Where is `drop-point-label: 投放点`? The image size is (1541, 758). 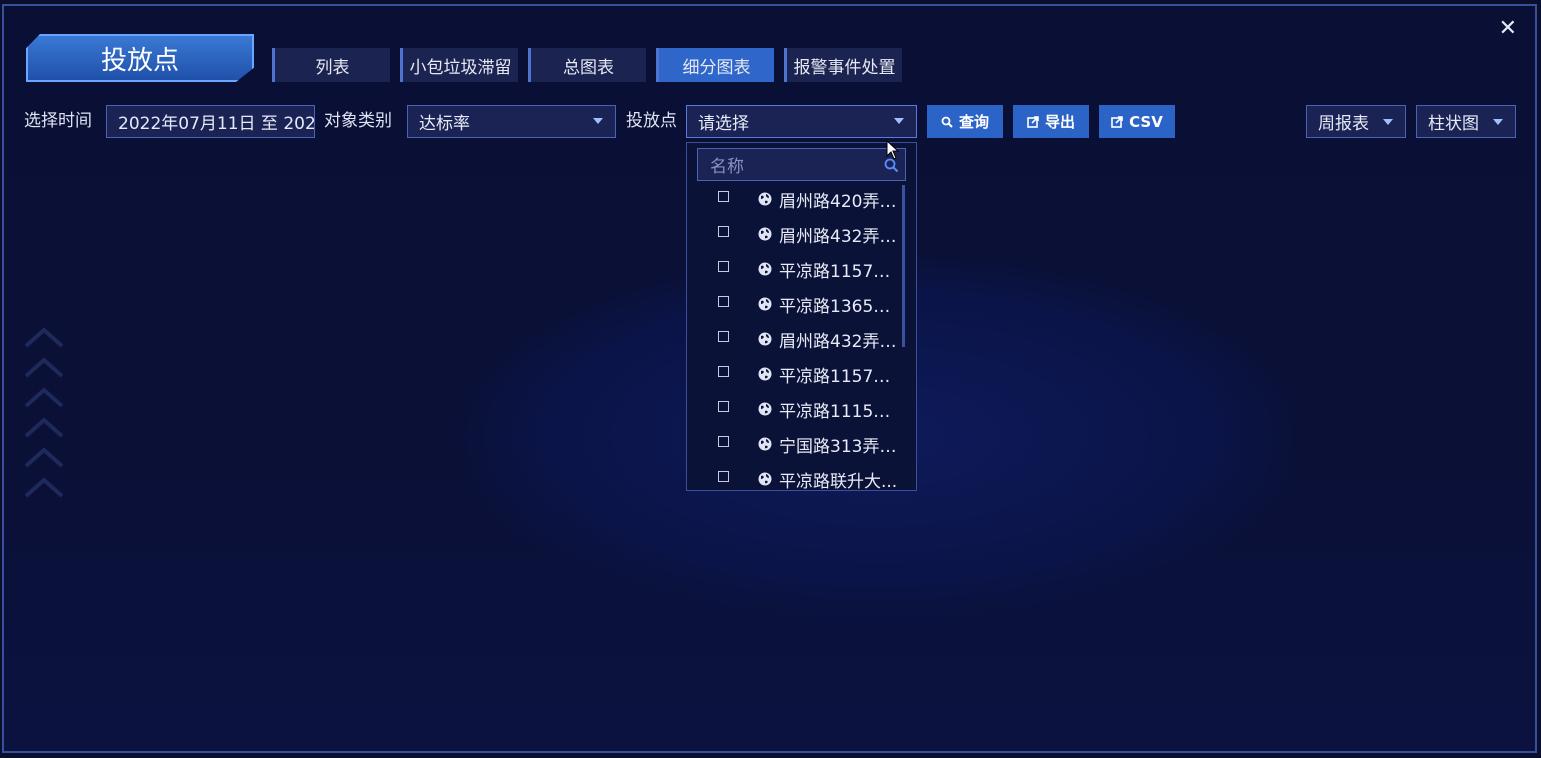
drop-point-label: 投放点 is located at coordinates (651, 121).